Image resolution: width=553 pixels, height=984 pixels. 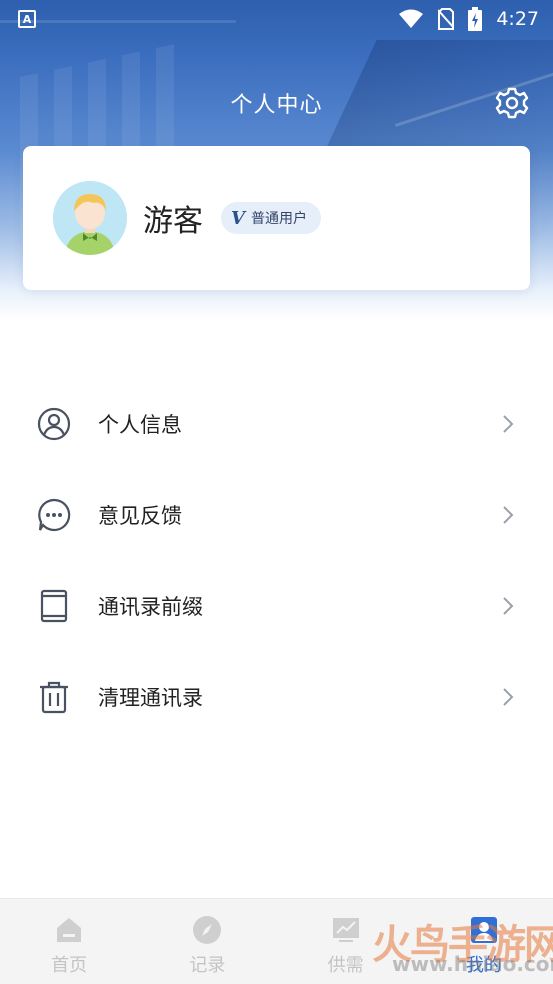 I want to click on menu-item-clean-contacts: 清理通讯录, so click(x=276, y=696).